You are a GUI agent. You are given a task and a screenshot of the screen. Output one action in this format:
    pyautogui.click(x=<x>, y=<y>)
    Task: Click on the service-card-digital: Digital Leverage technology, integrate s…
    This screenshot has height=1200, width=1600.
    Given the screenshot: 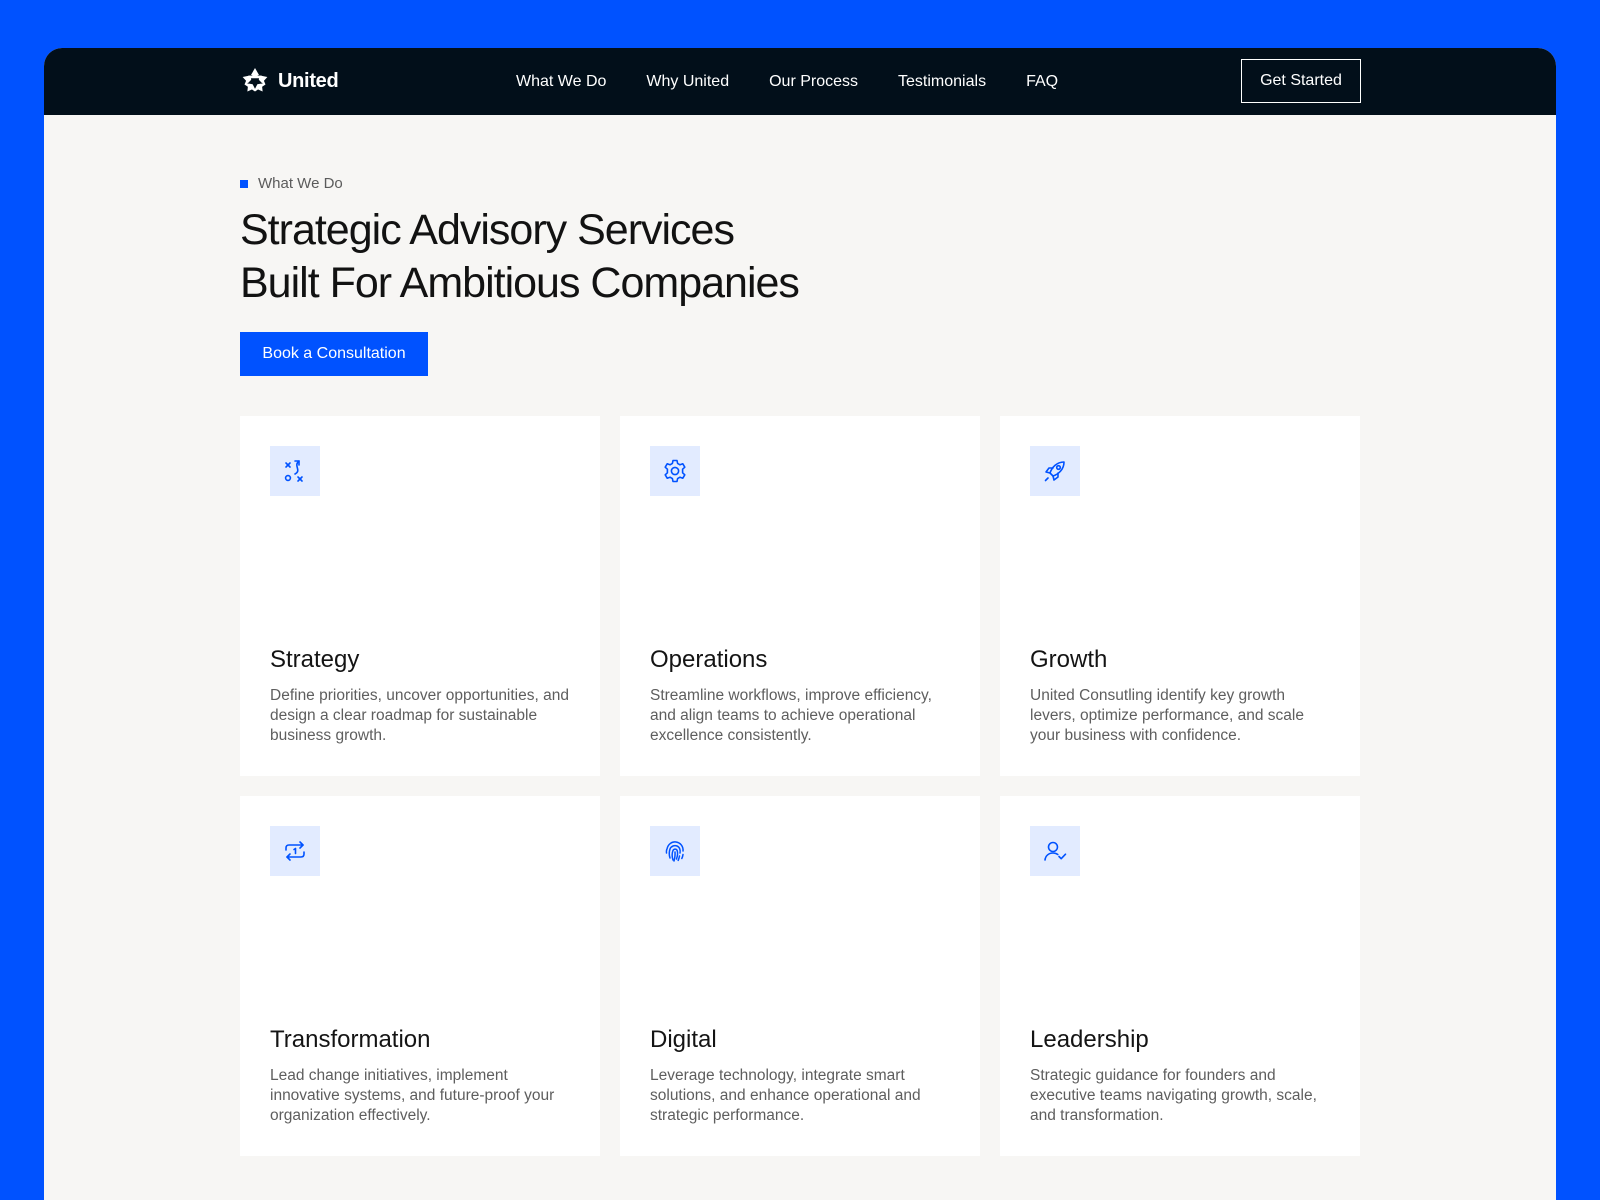 What is the action you would take?
    pyautogui.click(x=800, y=976)
    